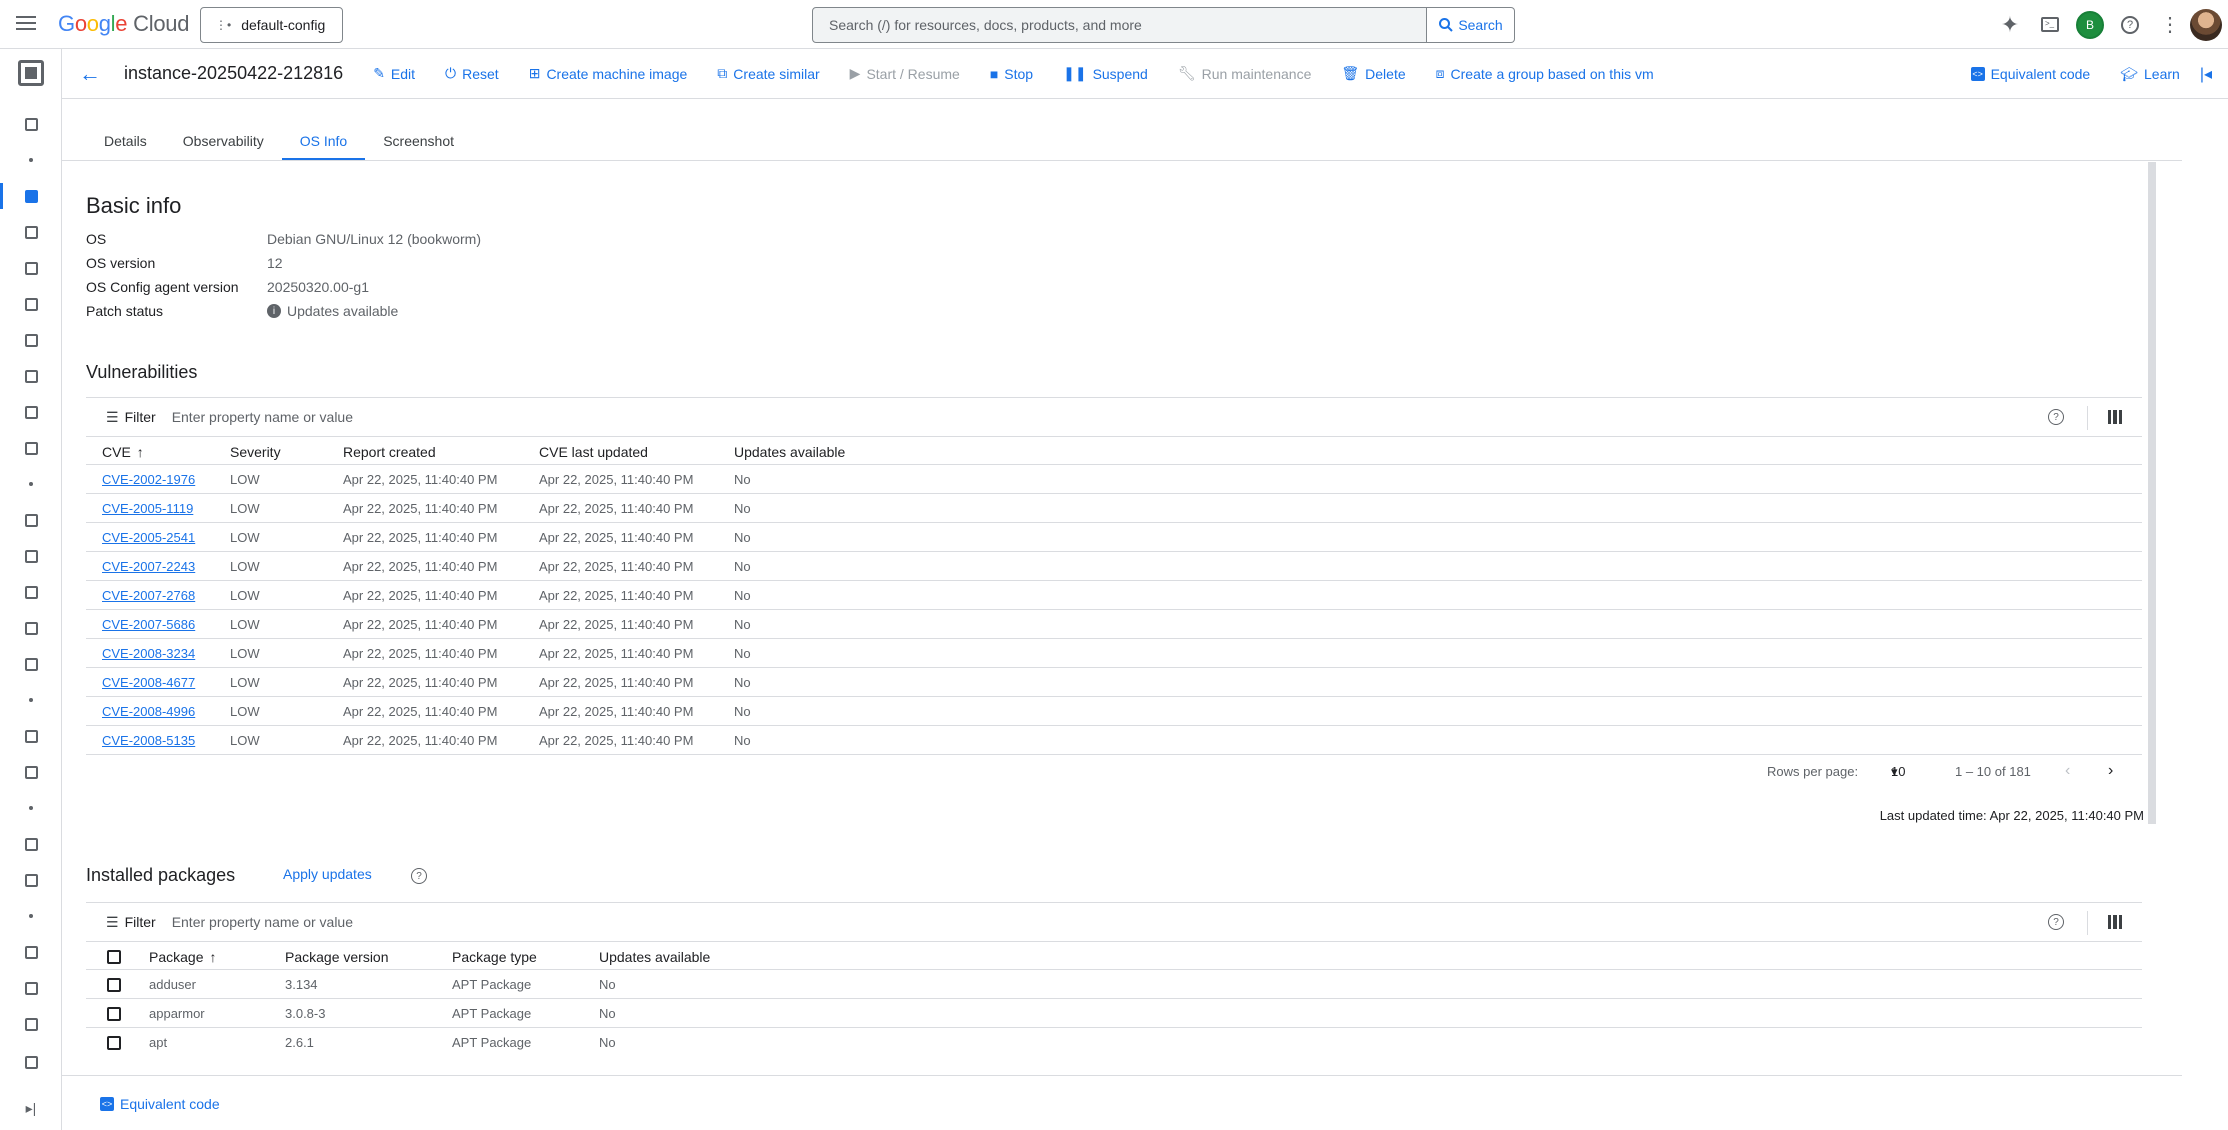 The width and height of the screenshot is (2228, 1130). Describe the element at coordinates (31, 664) in the screenshot. I see `rail-images-icon` at that location.